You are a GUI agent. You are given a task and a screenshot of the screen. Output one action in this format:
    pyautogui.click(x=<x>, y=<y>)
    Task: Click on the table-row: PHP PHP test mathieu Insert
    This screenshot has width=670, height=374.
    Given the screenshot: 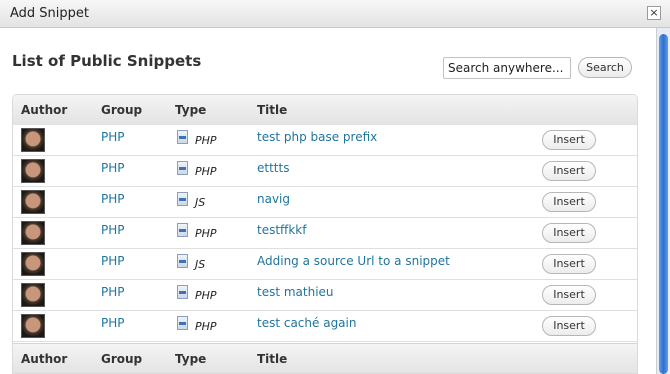 What is the action you would take?
    pyautogui.click(x=325, y=295)
    